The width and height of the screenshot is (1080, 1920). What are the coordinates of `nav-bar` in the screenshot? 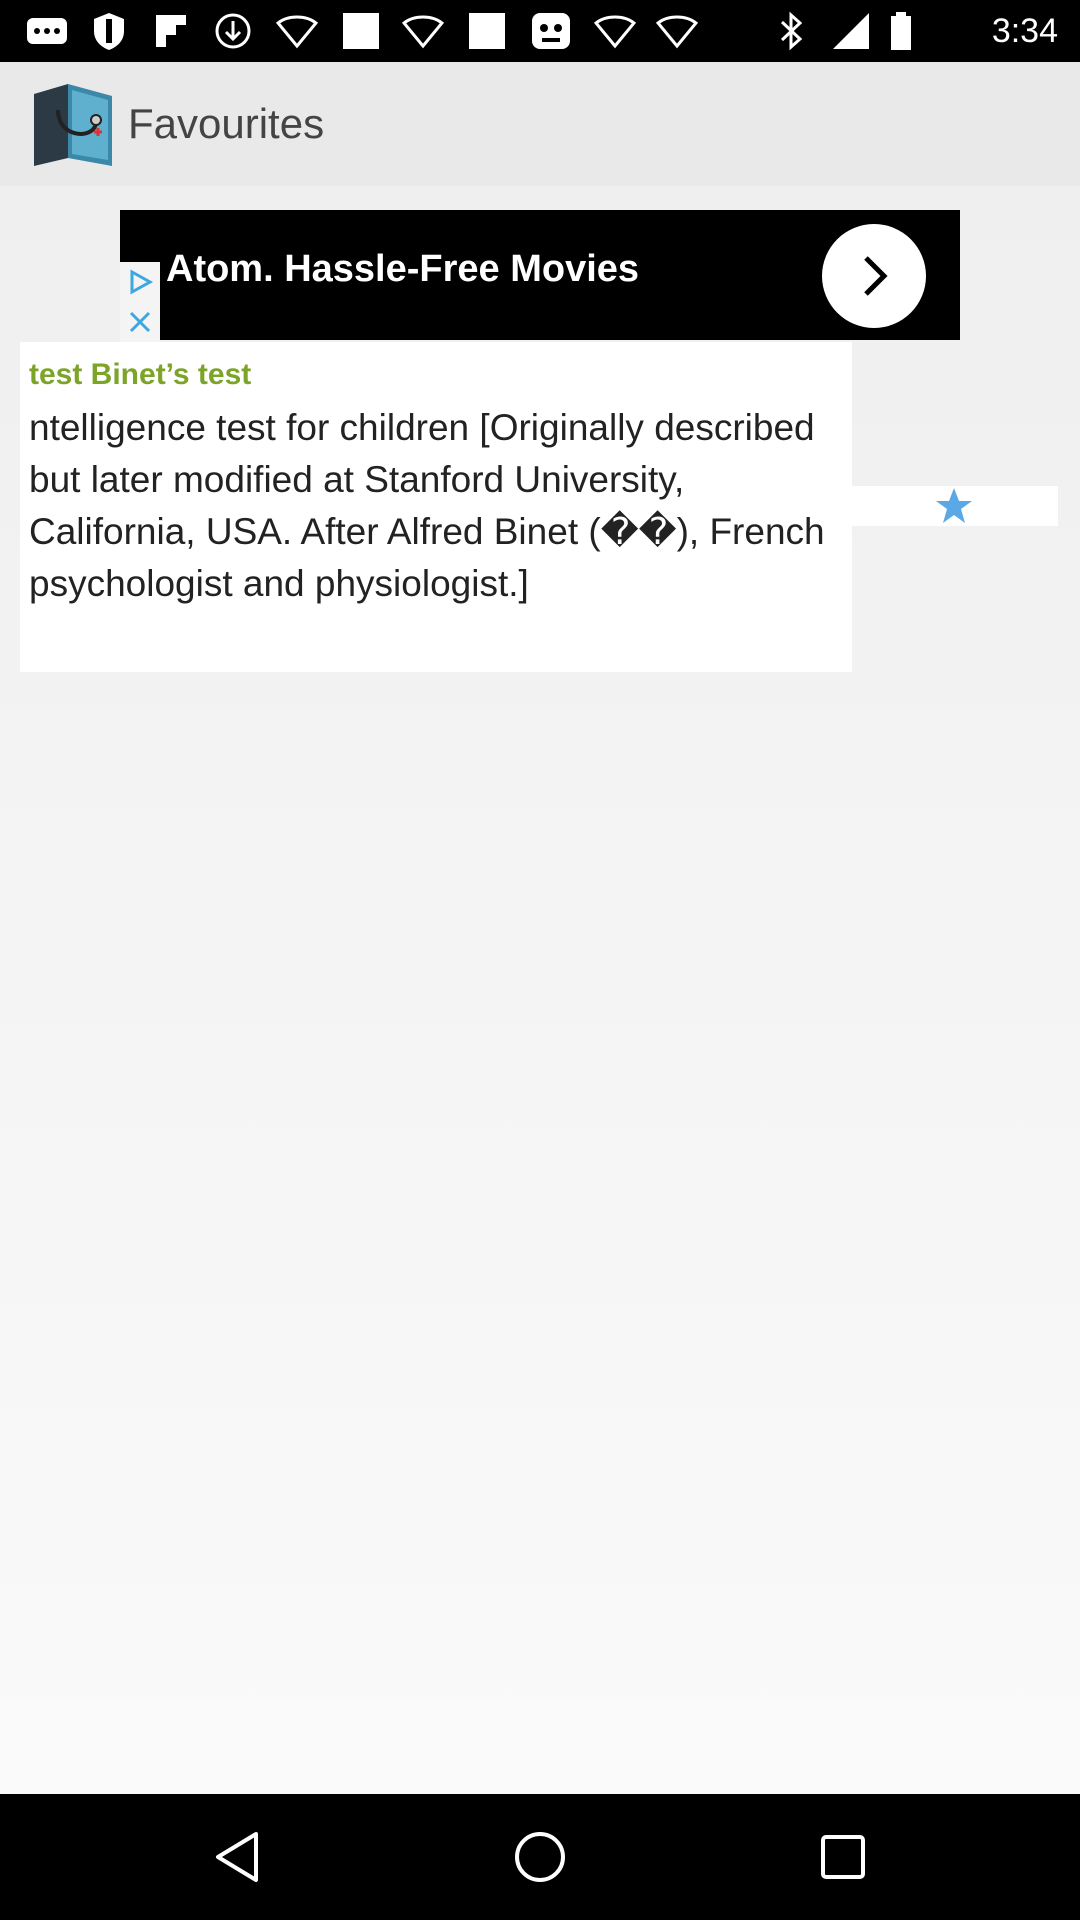 It's located at (540, 1857).